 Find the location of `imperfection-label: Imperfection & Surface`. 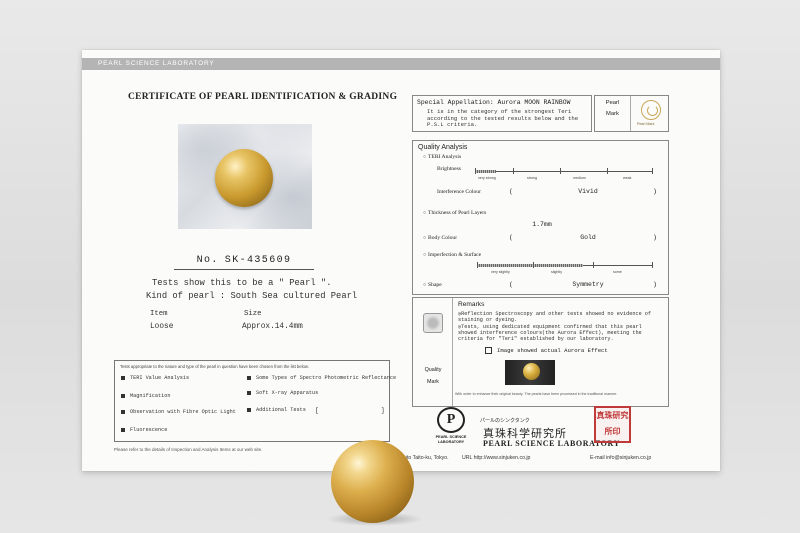

imperfection-label: Imperfection & Surface is located at coordinates (452, 255).